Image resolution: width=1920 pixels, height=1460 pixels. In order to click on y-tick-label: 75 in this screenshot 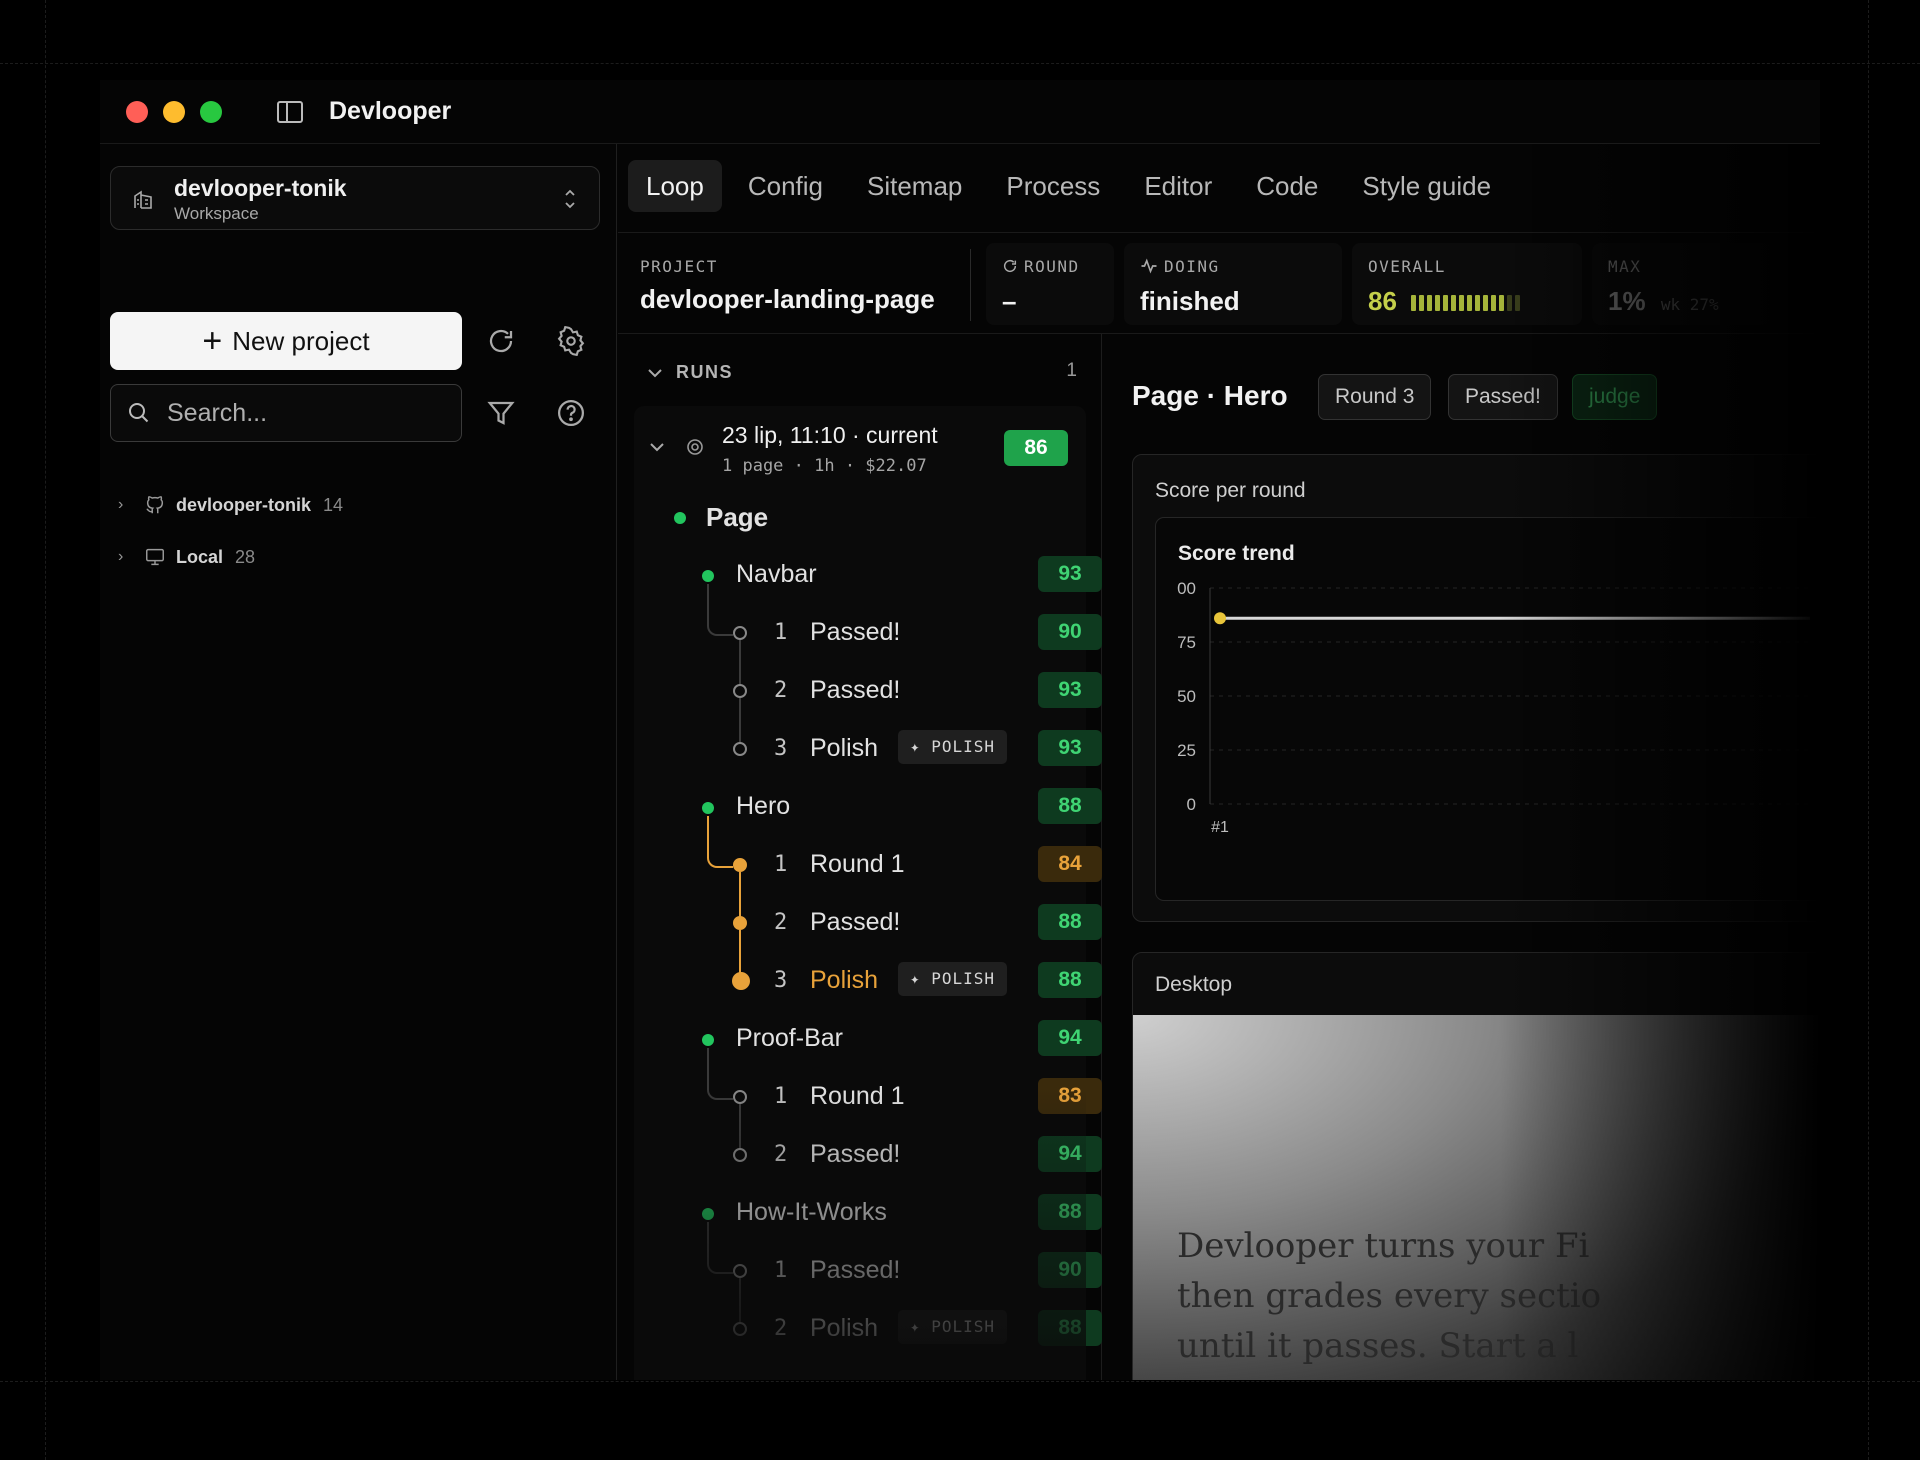, I will do `click(1186, 642)`.